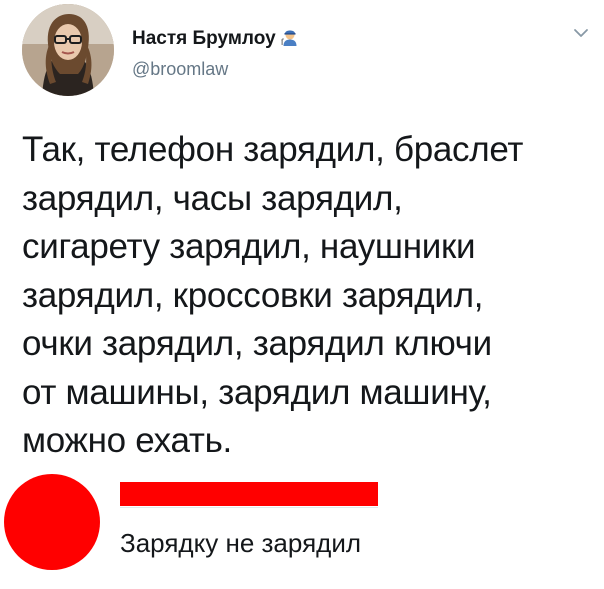 This screenshot has width=604, height=589. Describe the element at coordinates (253, 295) in the screenshot. I see `tweet-text-line: зарядил, кроссовки зарядил,` at that location.